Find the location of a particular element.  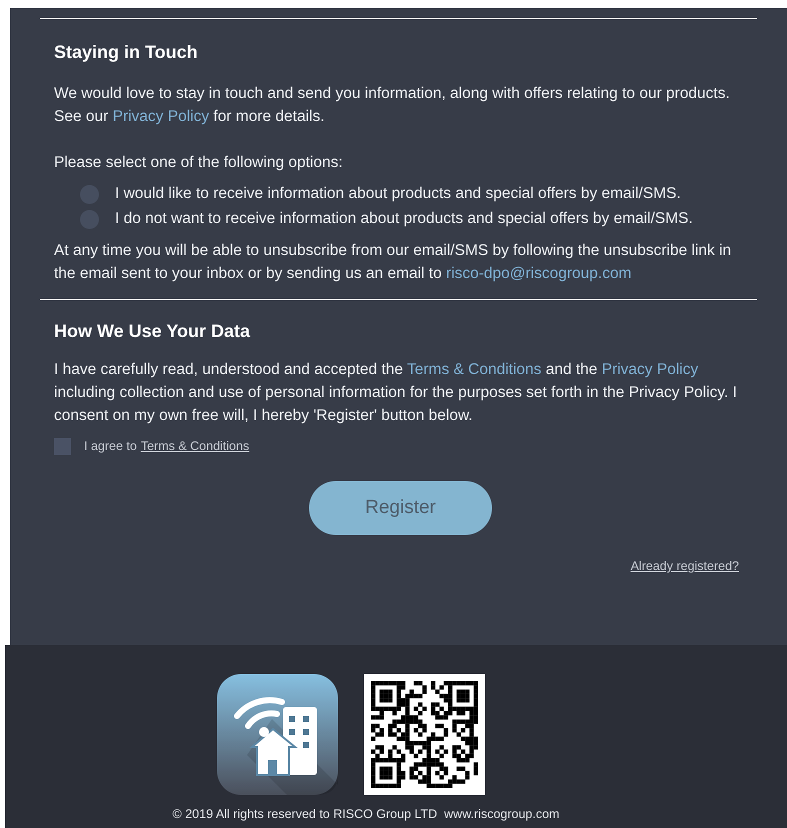

copyright-text: © 2019 All rights reserved to RISCO Group LTD www.riscogroup.com is located at coordinates (366, 814).